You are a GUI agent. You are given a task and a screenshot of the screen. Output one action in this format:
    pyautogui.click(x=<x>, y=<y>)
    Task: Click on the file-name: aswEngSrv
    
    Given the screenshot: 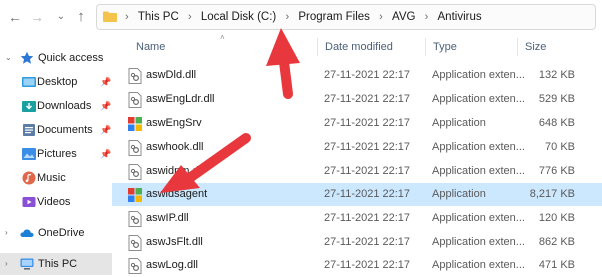 What is the action you would take?
    pyautogui.click(x=174, y=123)
    